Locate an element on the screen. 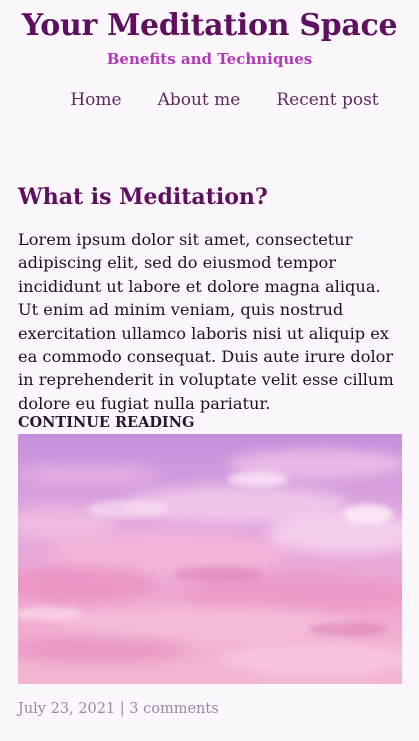  site-subtitle: Benefits and Techniques is located at coordinates (209, 59).